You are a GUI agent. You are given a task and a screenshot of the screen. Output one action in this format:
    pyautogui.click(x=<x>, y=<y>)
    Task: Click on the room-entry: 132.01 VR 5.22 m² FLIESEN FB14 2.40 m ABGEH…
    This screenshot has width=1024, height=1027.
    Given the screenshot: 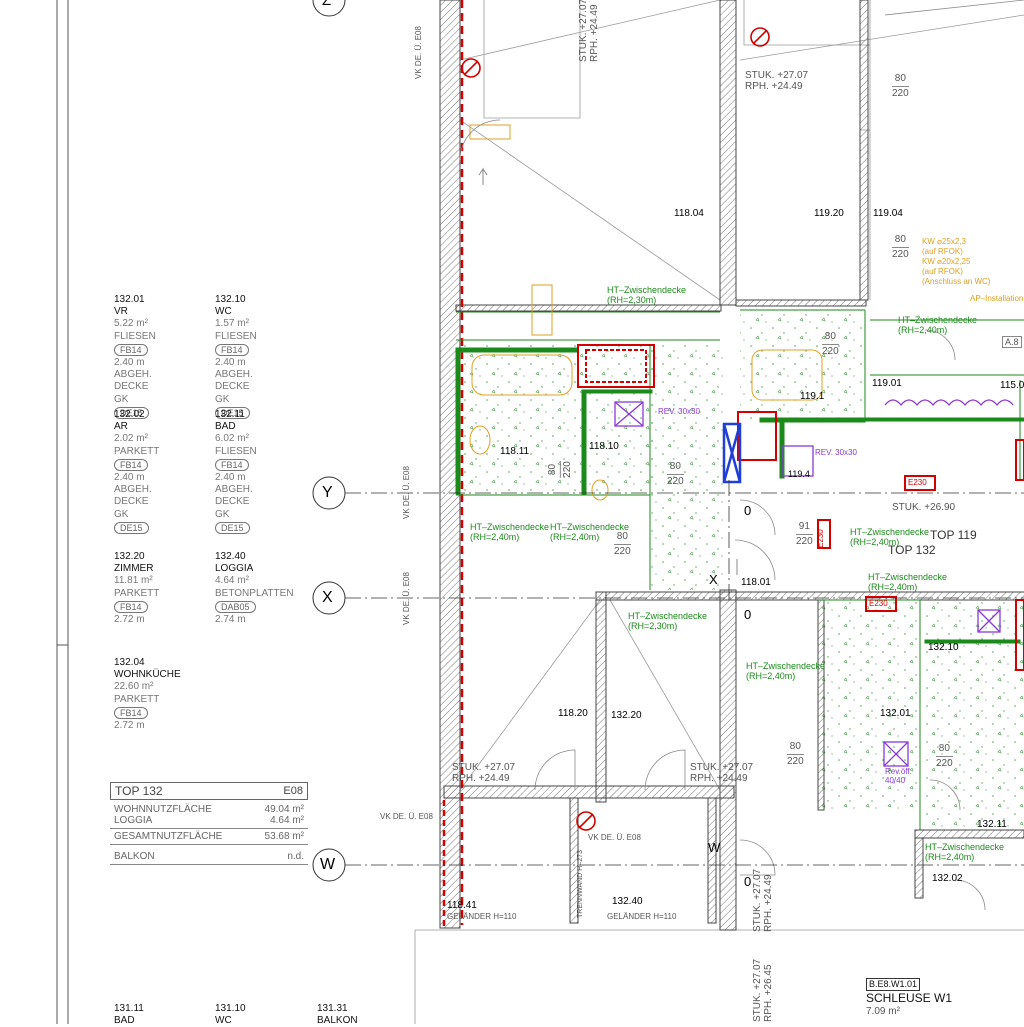 What is the action you would take?
    pyautogui.click(x=135, y=356)
    